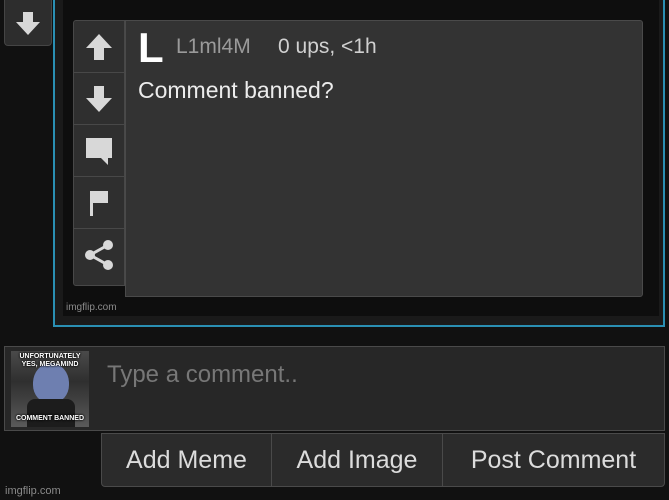  What do you see at coordinates (202, 374) in the screenshot?
I see `comment-placeholder: Type a comment..` at bounding box center [202, 374].